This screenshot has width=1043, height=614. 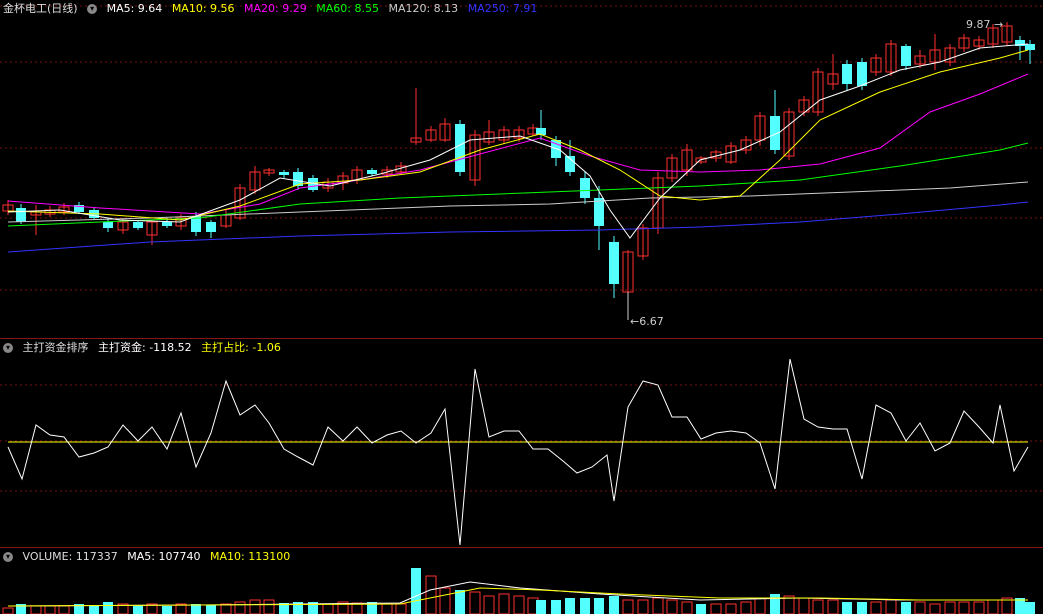 What do you see at coordinates (164, 556) in the screenshot?
I see `volume-ma5-label: MA5: 107740` at bounding box center [164, 556].